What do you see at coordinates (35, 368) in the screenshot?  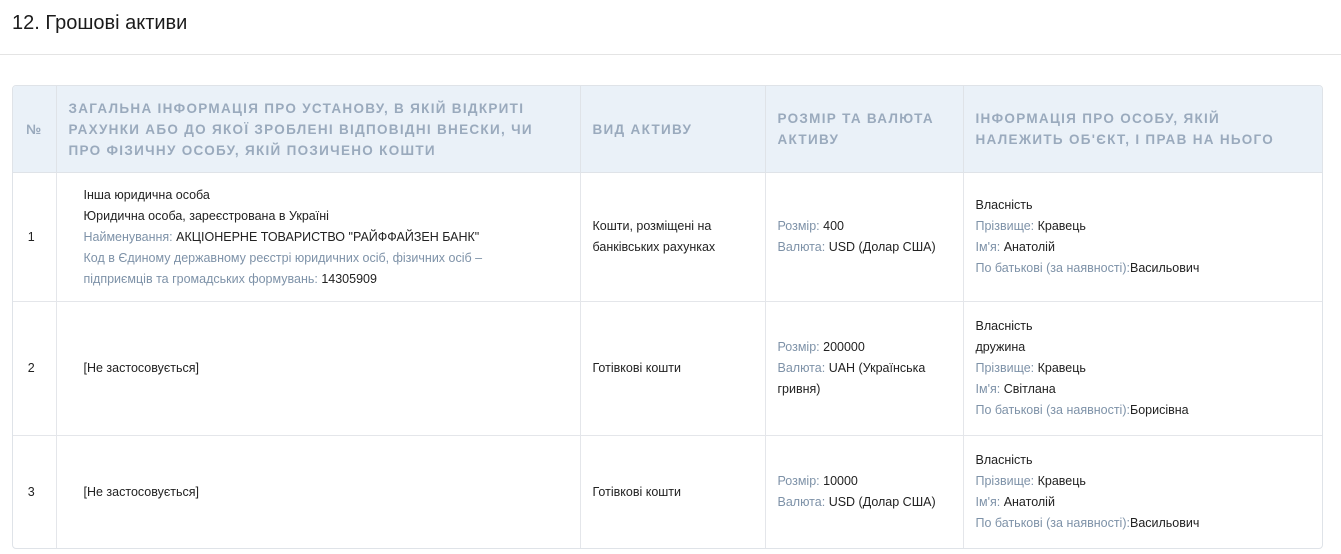 I see `row-number: 2` at bounding box center [35, 368].